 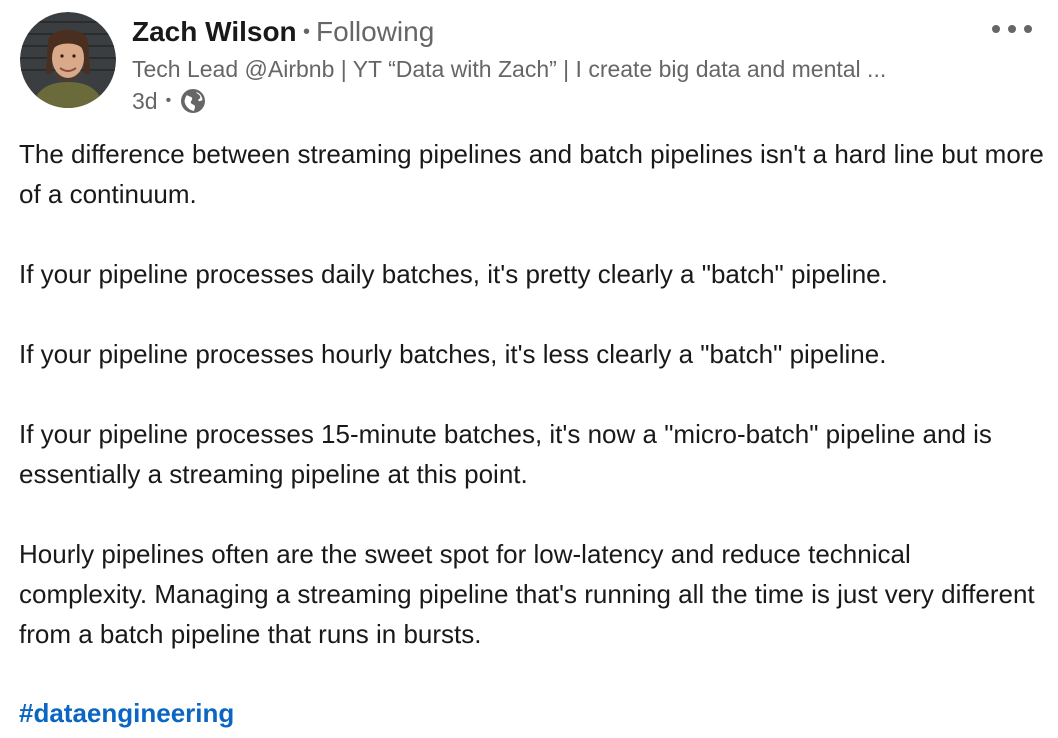 What do you see at coordinates (214, 32) in the screenshot?
I see `author-name: Zach Wilson` at bounding box center [214, 32].